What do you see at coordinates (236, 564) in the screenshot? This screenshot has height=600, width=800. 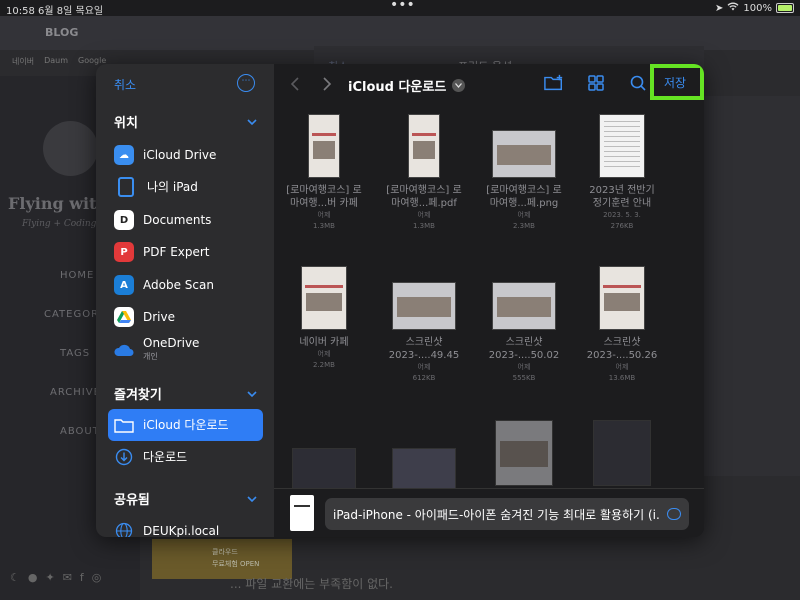 I see `banner-line2: 무료체험 OPEN` at bounding box center [236, 564].